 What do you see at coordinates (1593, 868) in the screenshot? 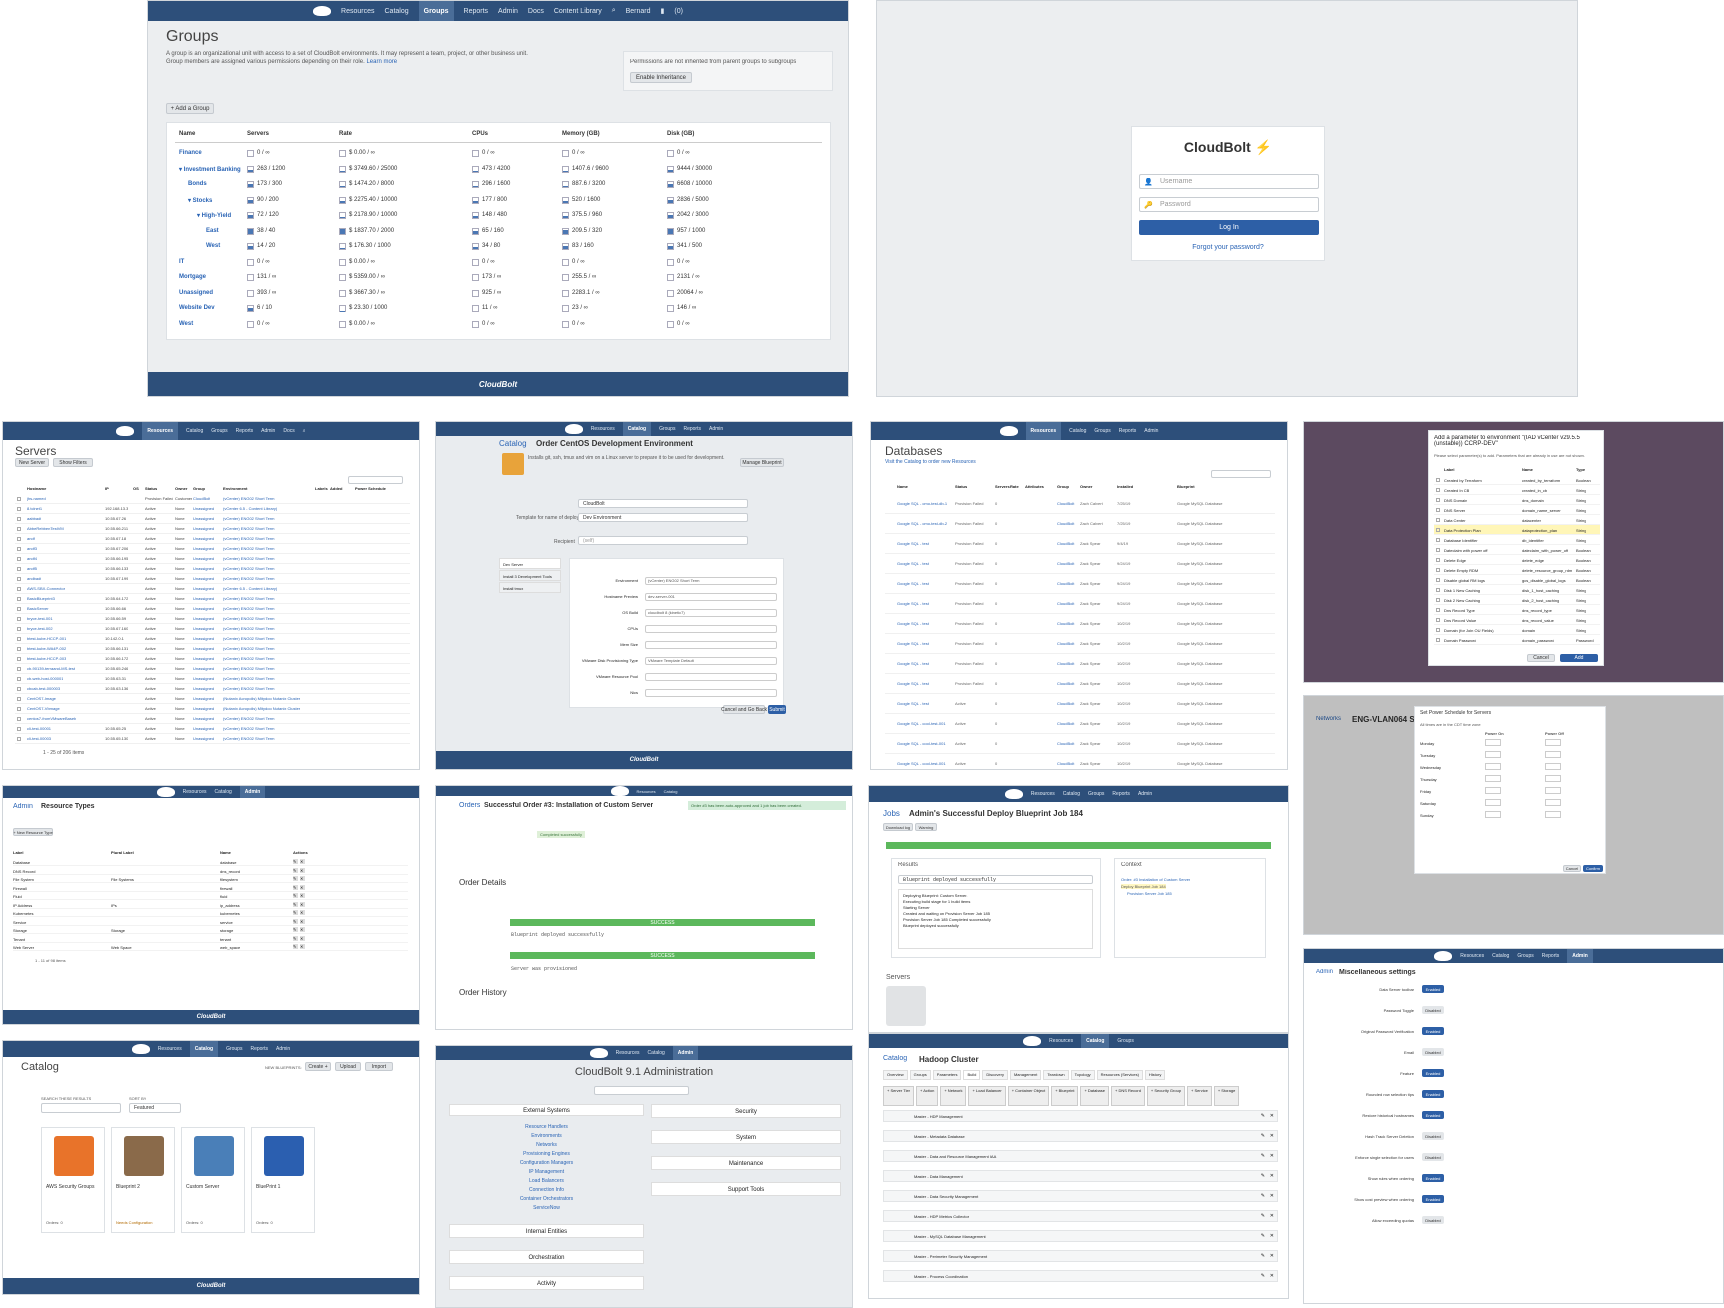
I see `confirm-button: Confirm` at bounding box center [1593, 868].